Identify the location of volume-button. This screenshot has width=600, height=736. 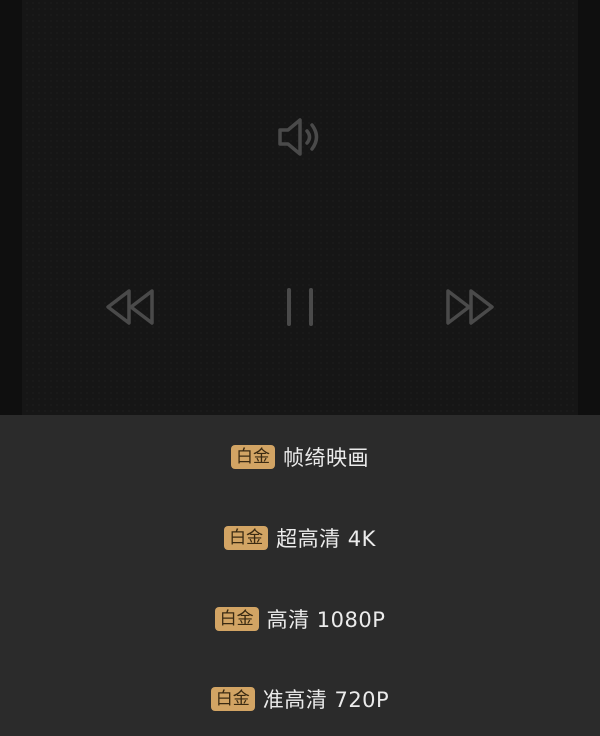
(300, 137).